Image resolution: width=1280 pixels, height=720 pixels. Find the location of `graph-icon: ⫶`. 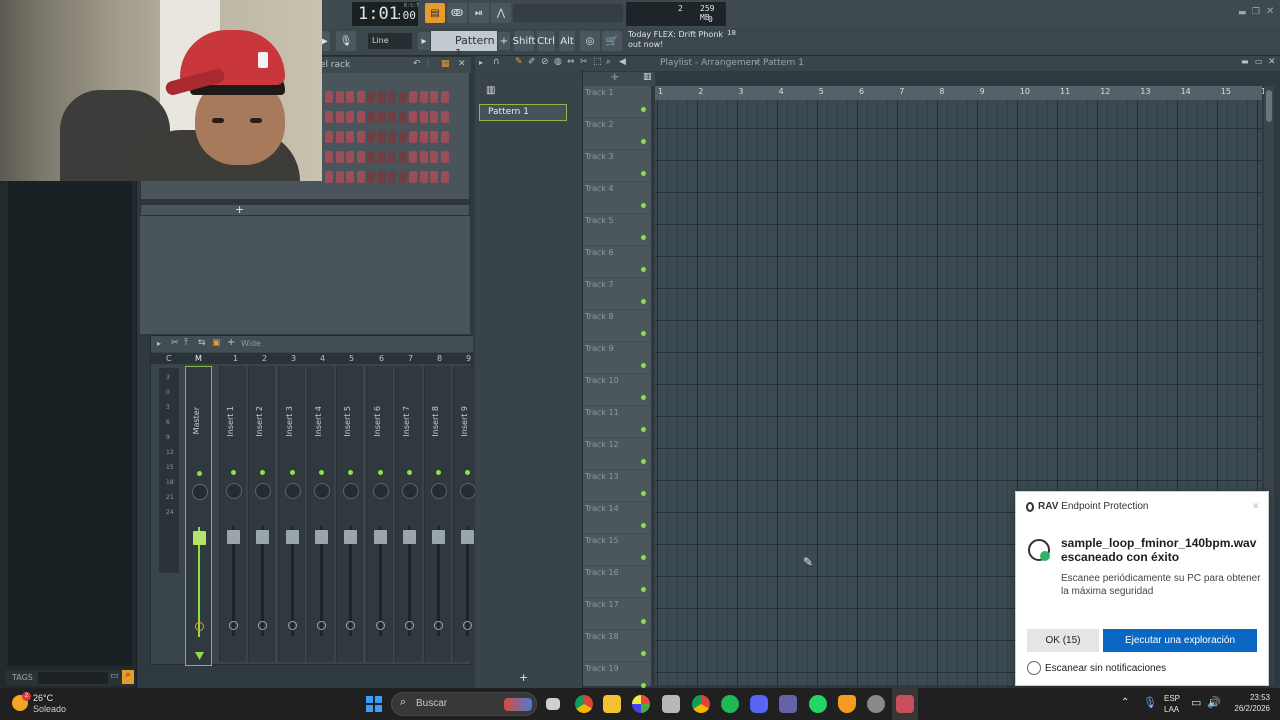

graph-icon: ⫶ is located at coordinates (428, 64).